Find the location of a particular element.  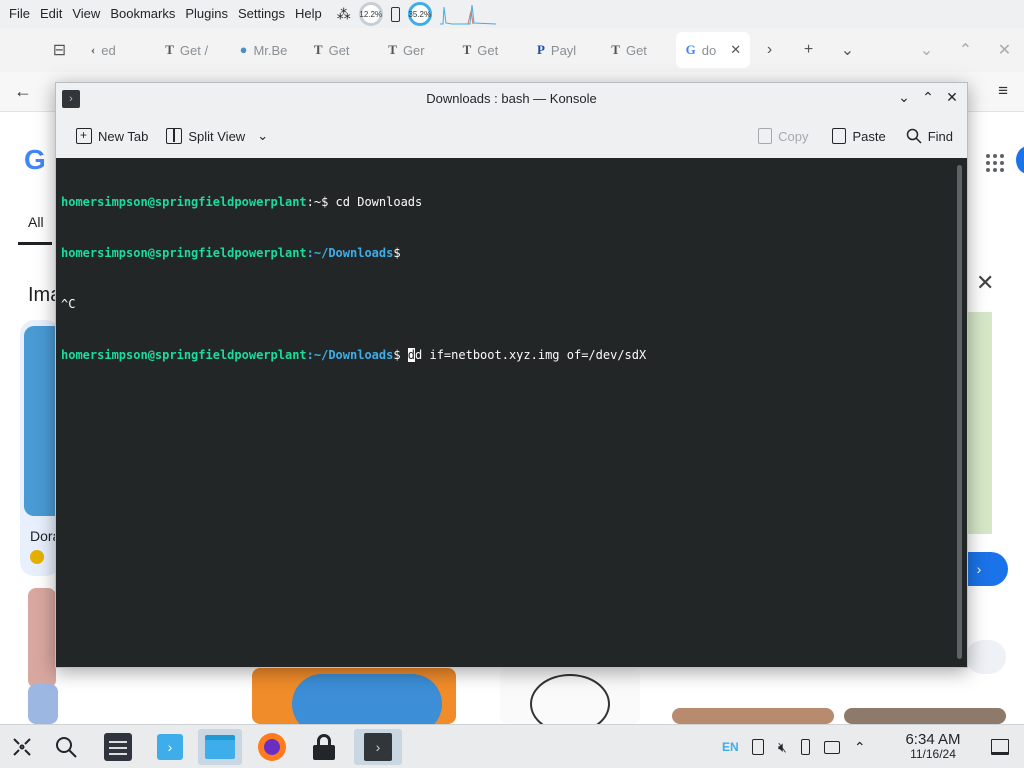

activity-graph-icon is located at coordinates (467, 14).